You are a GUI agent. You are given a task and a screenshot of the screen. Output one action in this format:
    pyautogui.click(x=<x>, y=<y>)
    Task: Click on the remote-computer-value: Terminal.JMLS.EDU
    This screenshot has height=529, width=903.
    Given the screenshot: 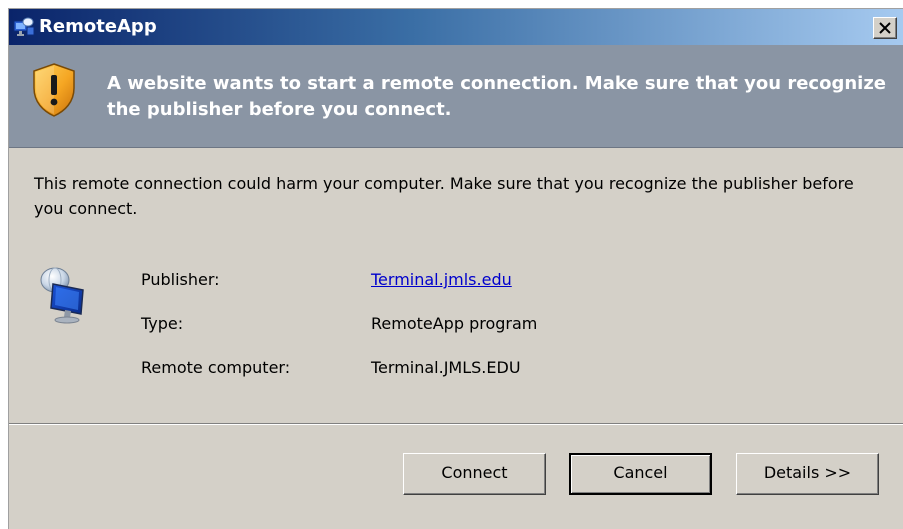 What is the action you would take?
    pyautogui.click(x=446, y=367)
    